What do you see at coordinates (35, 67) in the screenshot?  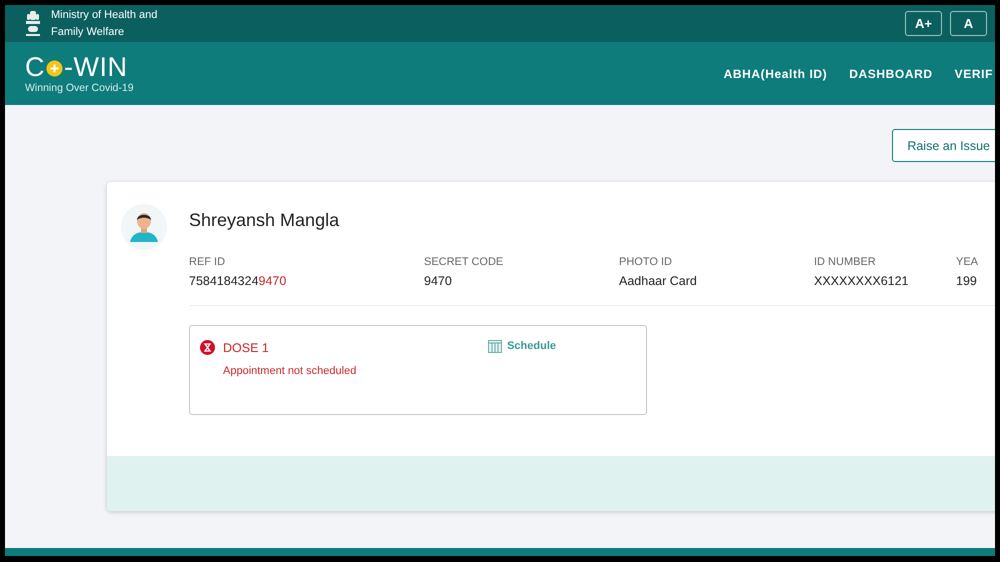 I see `logo-text: C` at bounding box center [35, 67].